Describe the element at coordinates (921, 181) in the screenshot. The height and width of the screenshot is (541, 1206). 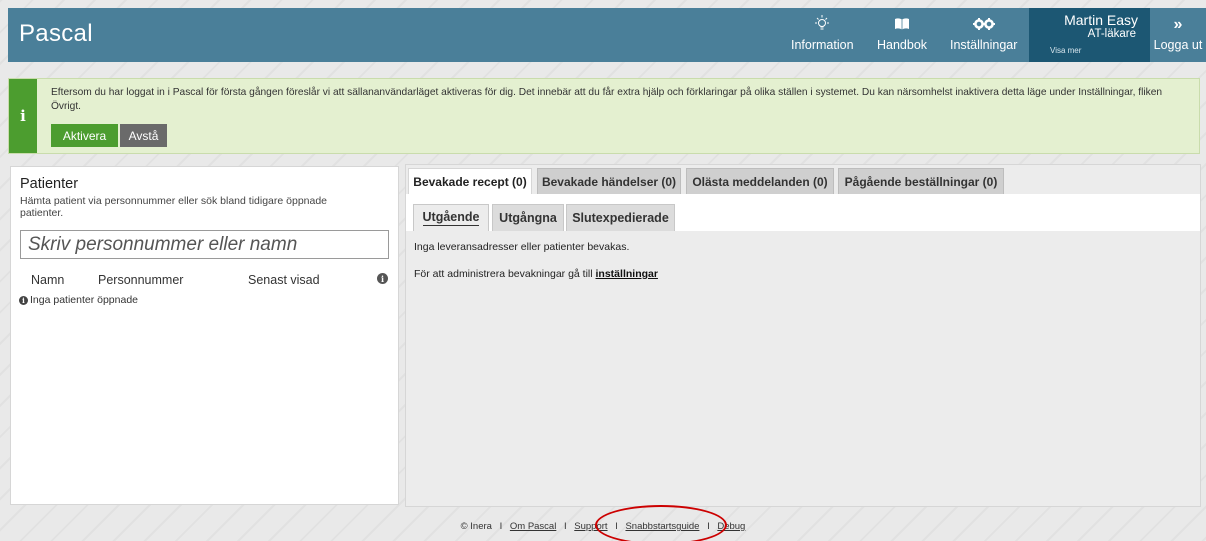
I see `tab-pagaende-bestallningar: Pågående beställningar (0)` at that location.